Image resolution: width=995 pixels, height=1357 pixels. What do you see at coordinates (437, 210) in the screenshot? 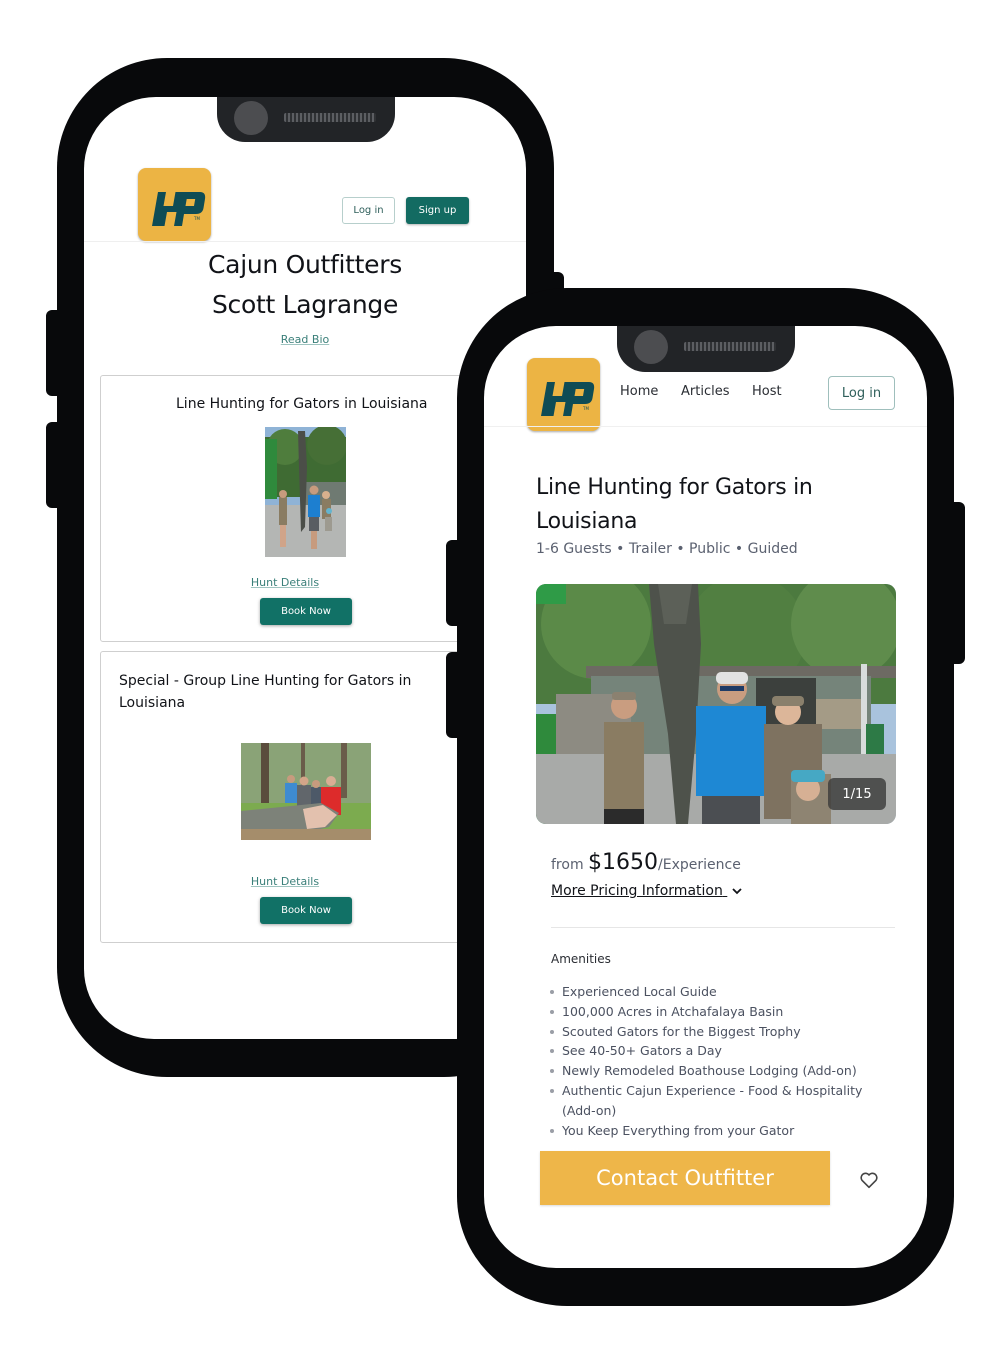
I see `signup-button: Sign up` at bounding box center [437, 210].